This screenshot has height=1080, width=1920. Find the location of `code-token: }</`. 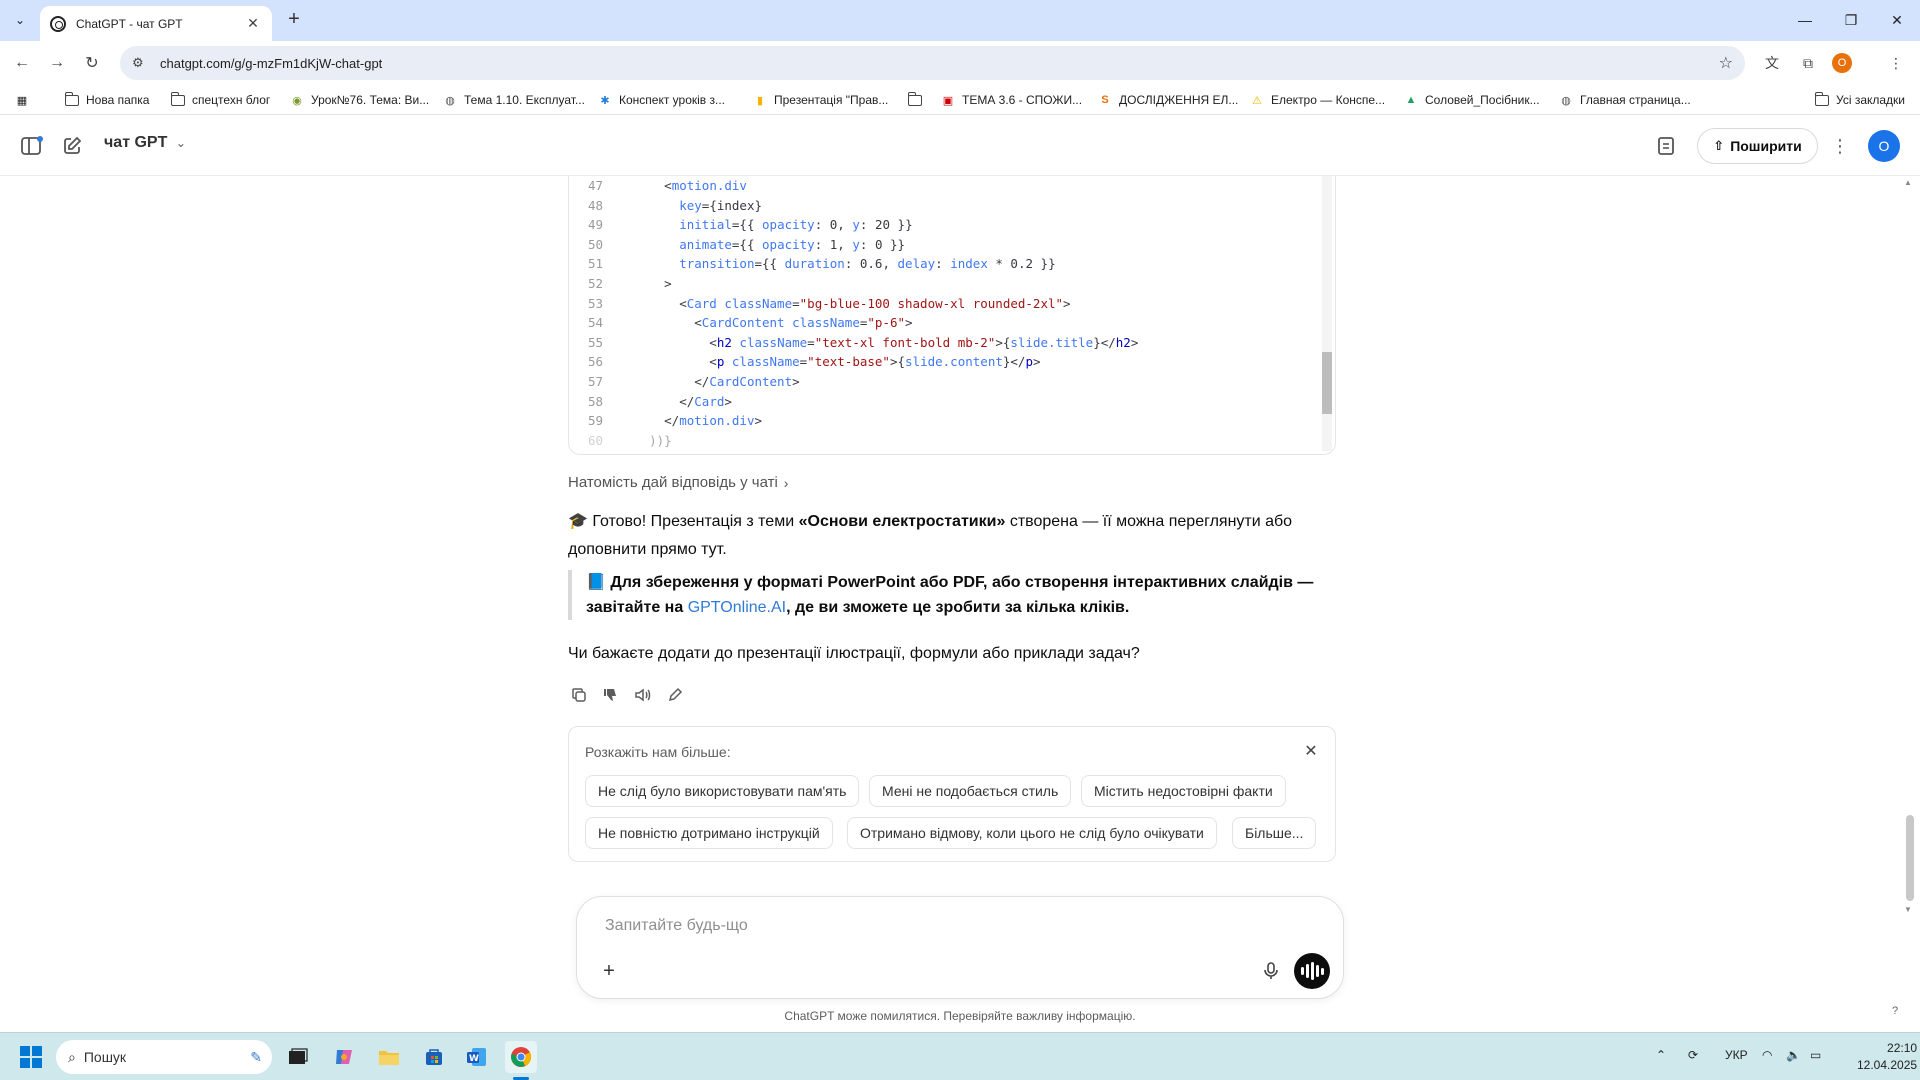

code-token: }</ is located at coordinates (1104, 342).